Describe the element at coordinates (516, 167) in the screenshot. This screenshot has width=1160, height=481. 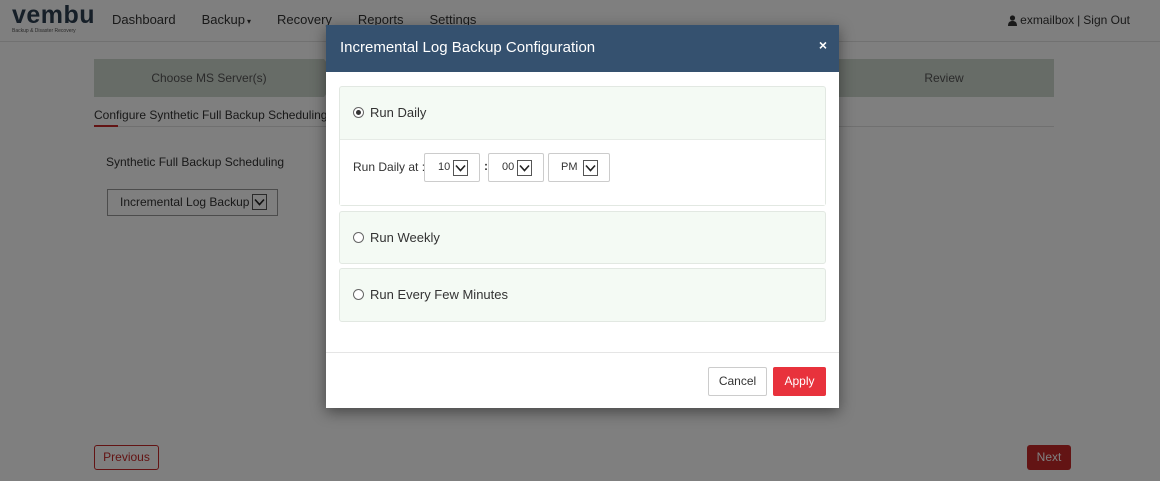
I see `minute-select: 00` at that location.